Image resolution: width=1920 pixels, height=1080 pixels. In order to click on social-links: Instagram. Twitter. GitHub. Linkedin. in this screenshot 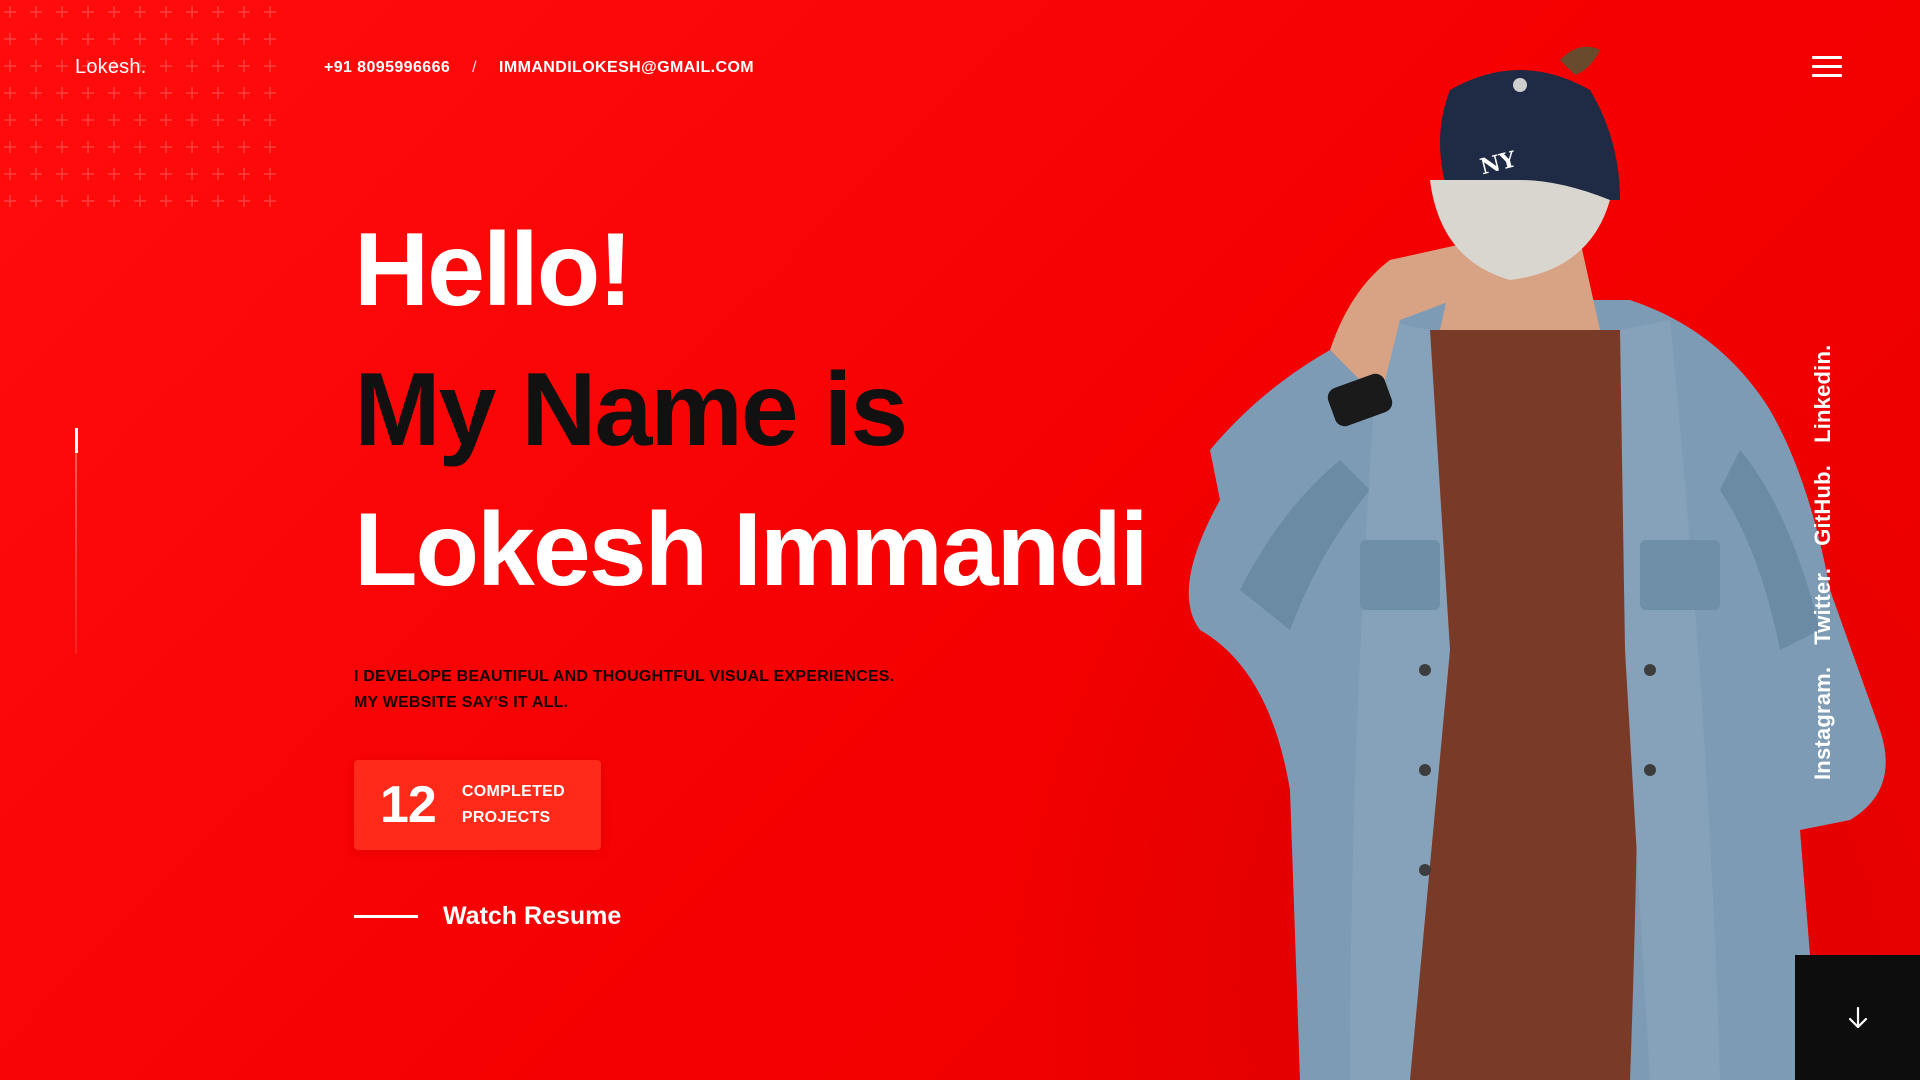, I will do `click(1830, 540)`.